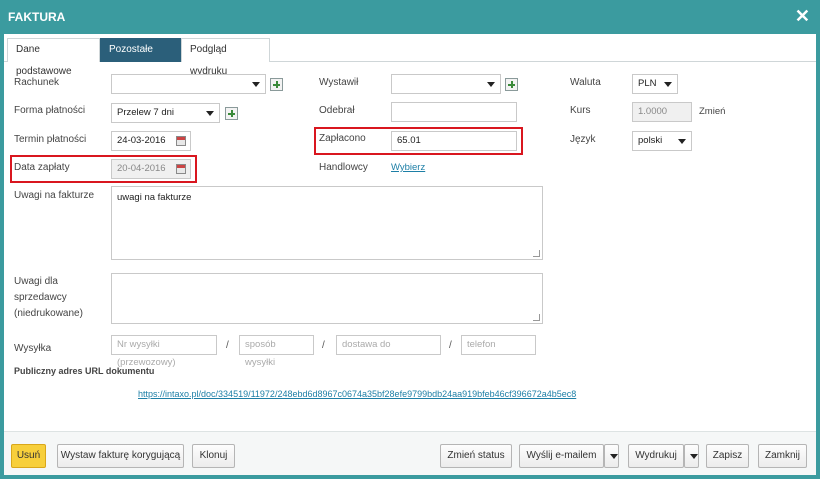 This screenshot has height=479, width=820. I want to click on kurs-zmien: Zmień, so click(712, 111).